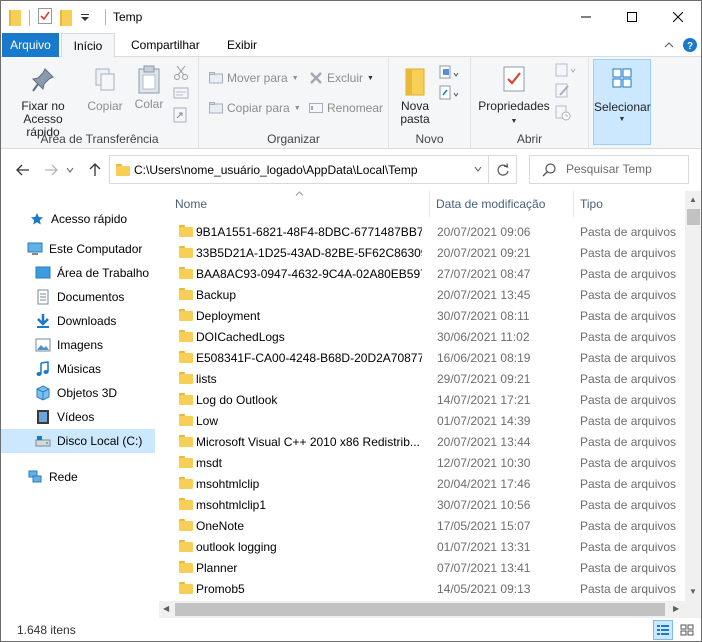 This screenshot has width=702, height=642. I want to click on file-name: Log do Outlook, so click(309, 400).